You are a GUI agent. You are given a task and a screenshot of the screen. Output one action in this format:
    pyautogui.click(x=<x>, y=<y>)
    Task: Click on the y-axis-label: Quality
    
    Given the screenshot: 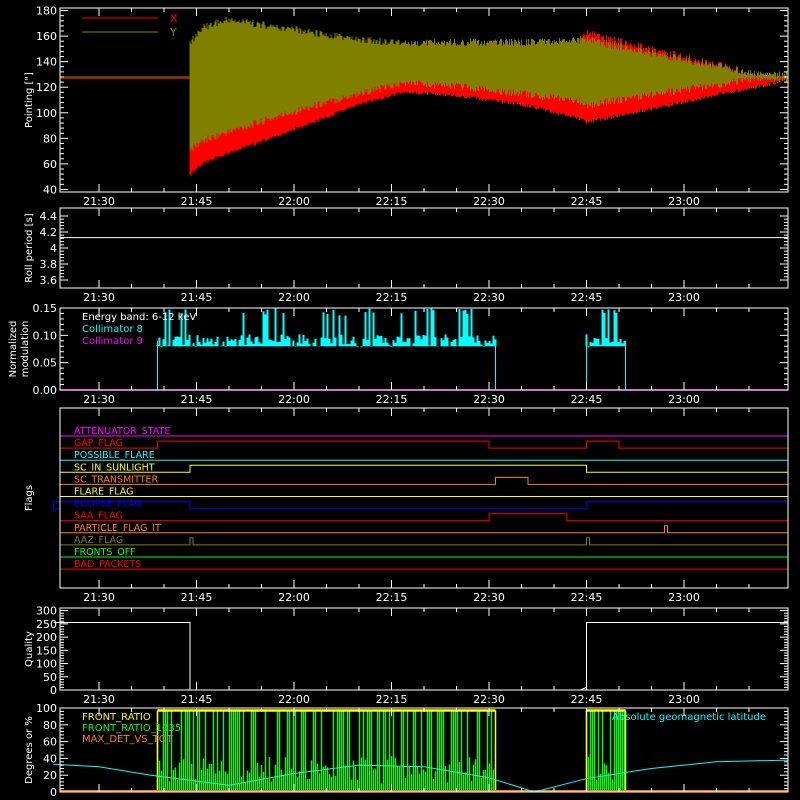 What is the action you would take?
    pyautogui.click(x=29, y=649)
    